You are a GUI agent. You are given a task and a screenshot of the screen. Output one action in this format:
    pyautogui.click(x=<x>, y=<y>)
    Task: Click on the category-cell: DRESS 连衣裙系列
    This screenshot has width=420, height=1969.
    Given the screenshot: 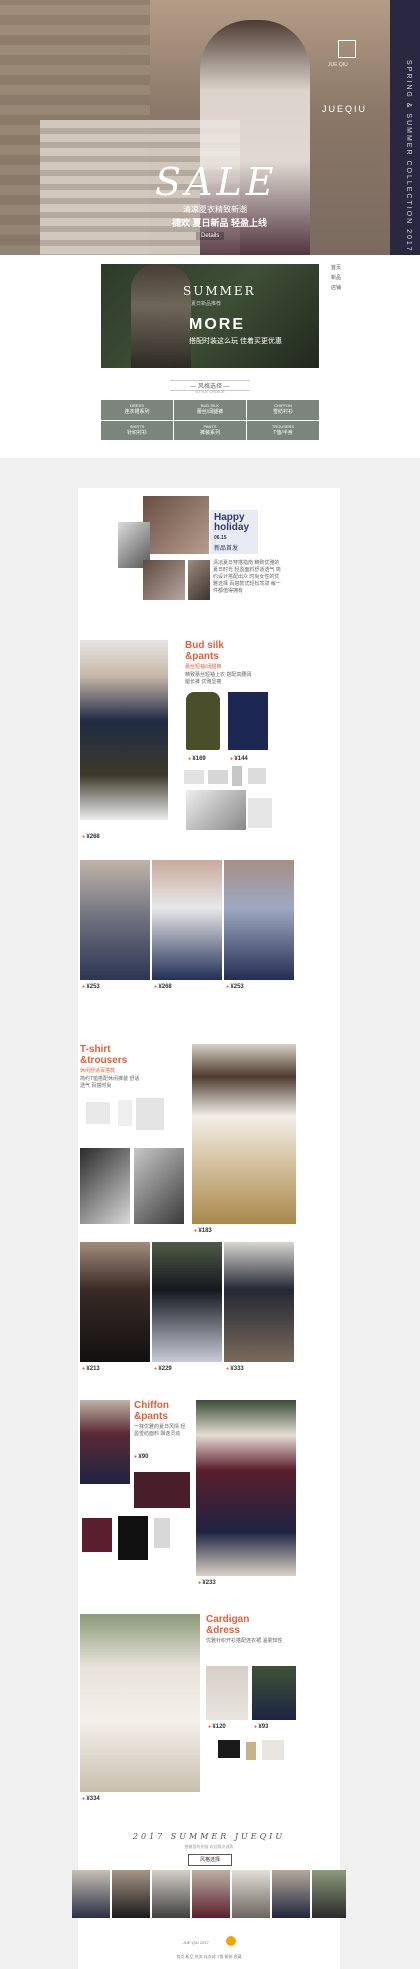 What is the action you would take?
    pyautogui.click(x=137, y=410)
    